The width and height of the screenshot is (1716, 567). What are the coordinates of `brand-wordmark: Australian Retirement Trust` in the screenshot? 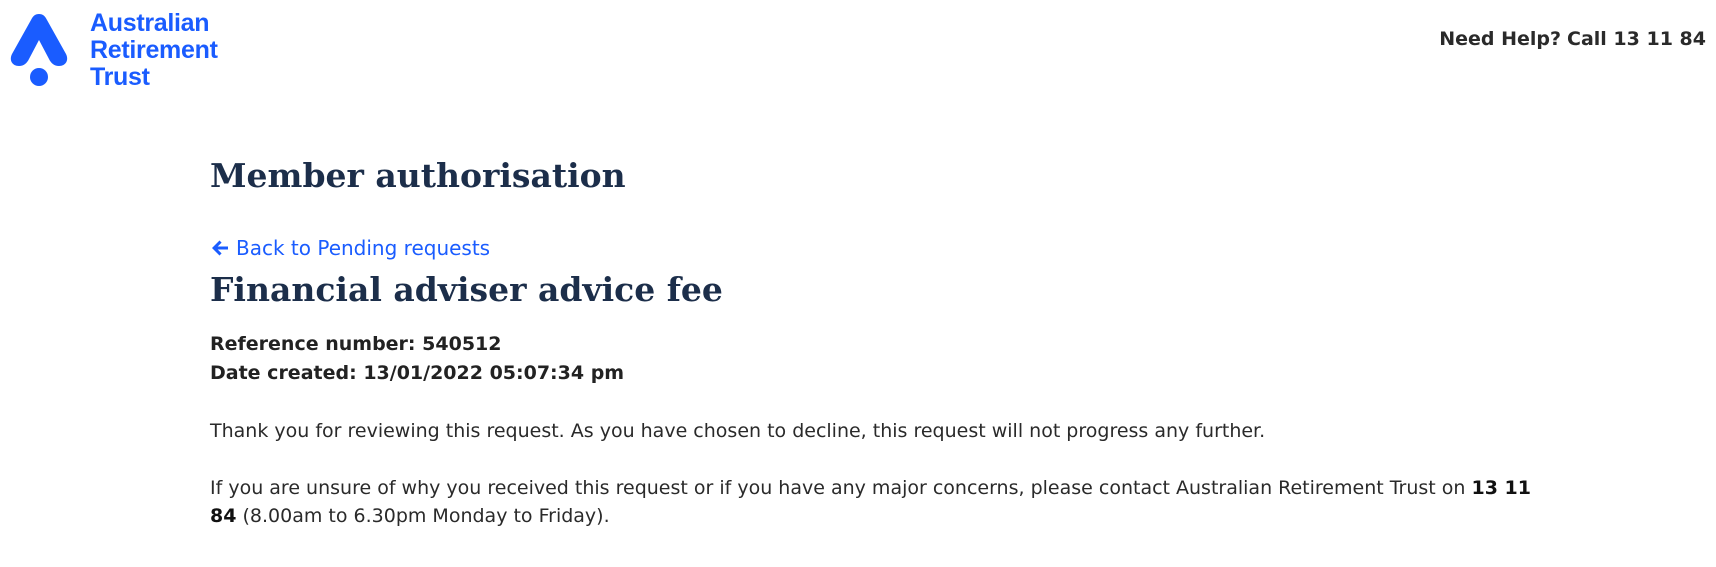 It's located at (154, 50).